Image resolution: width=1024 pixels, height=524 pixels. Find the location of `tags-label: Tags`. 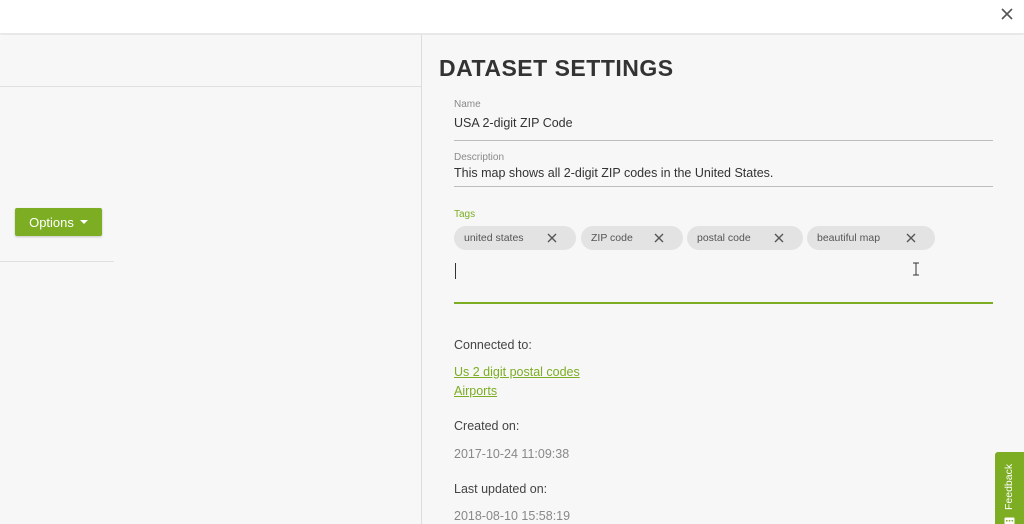

tags-label: Tags is located at coordinates (465, 214).